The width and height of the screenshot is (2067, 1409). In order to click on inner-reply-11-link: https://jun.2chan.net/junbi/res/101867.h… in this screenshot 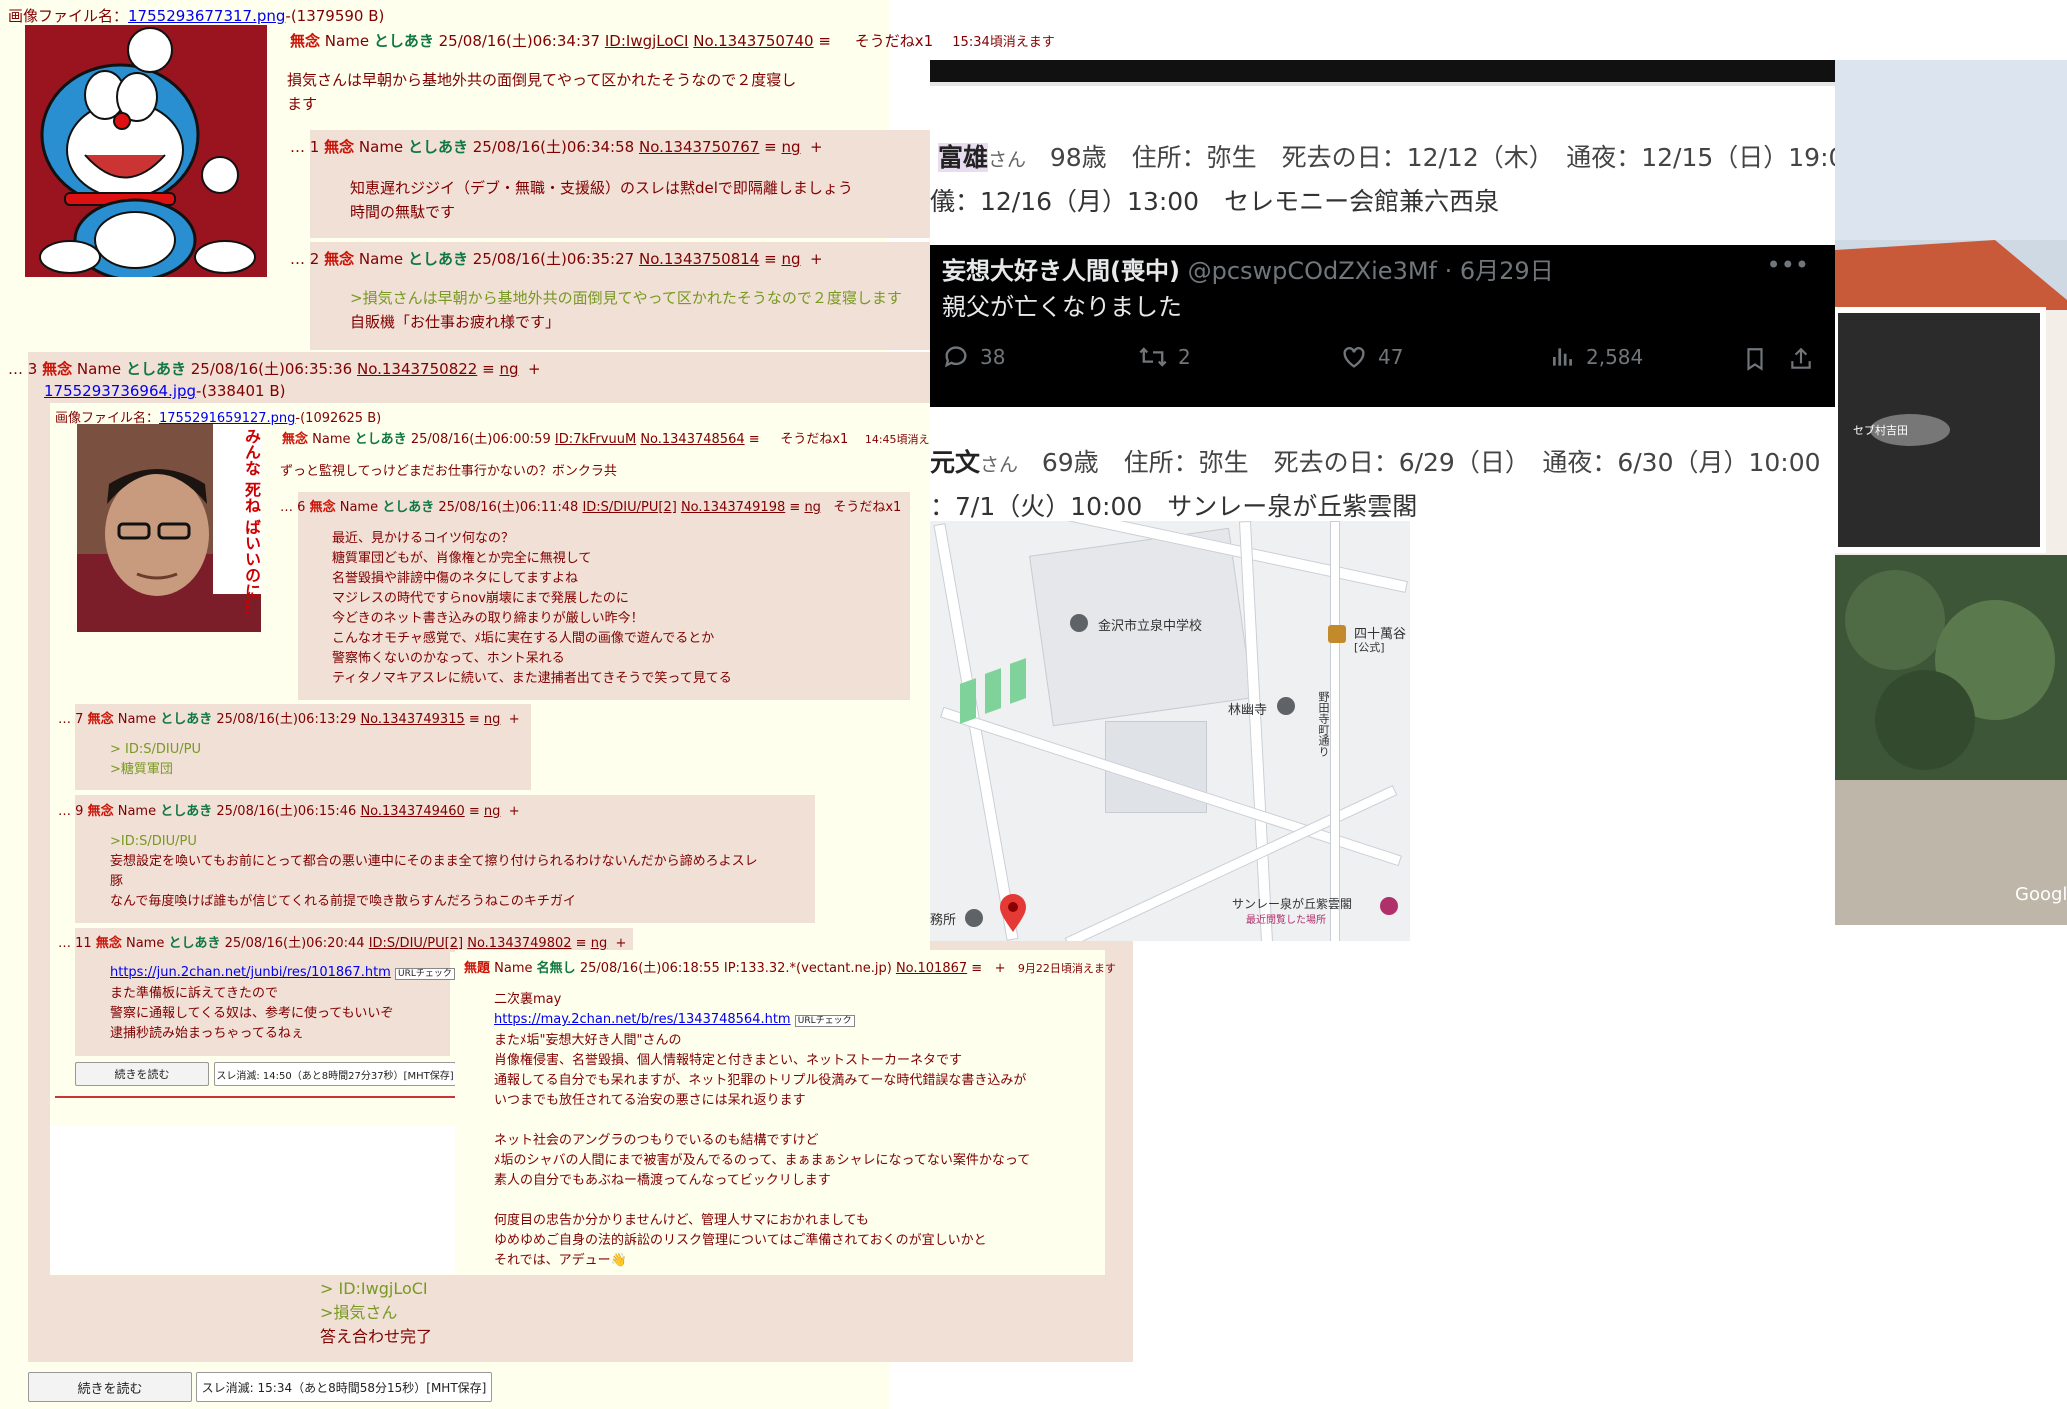, I will do `click(250, 972)`.